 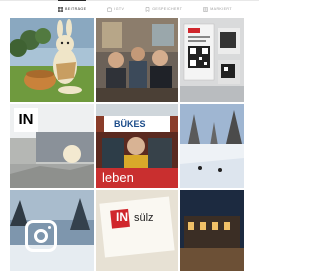 I want to click on in-suelz-red-label: IN, so click(x=122, y=217).